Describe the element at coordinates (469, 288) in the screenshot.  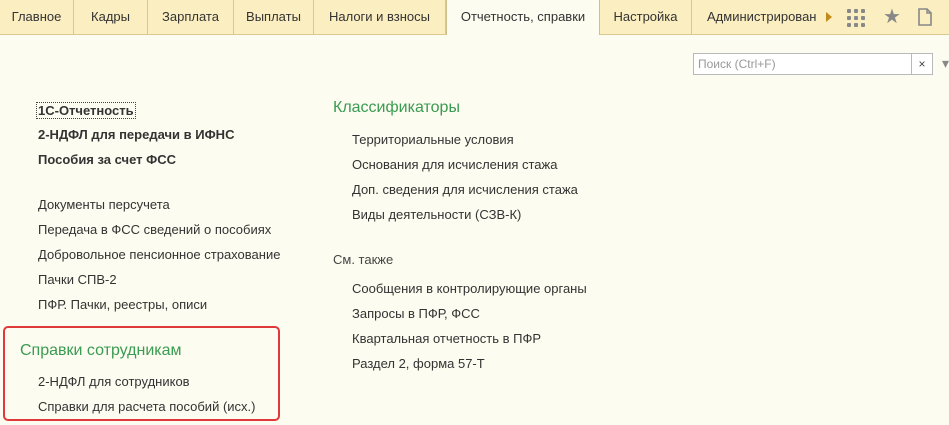
I see `link-messages-authorities: Сообщения в контролирующие органы` at that location.